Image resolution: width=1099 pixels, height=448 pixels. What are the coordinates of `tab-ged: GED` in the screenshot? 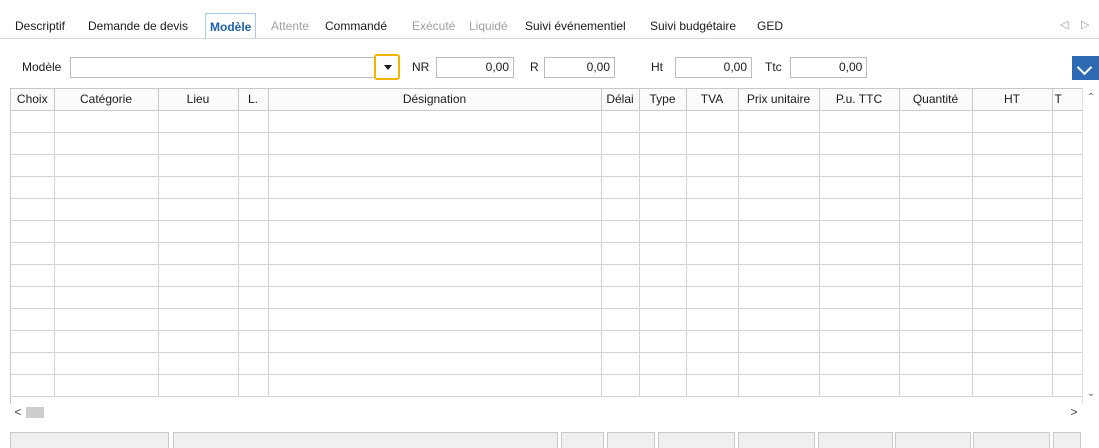 It's located at (770, 26).